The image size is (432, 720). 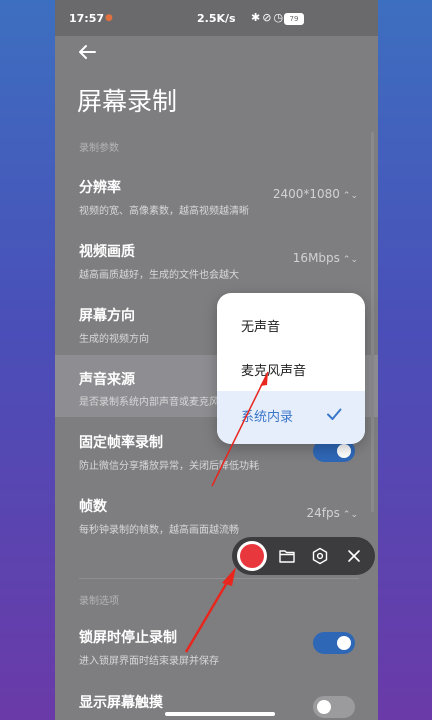 I want to click on record-button, so click(x=252, y=556).